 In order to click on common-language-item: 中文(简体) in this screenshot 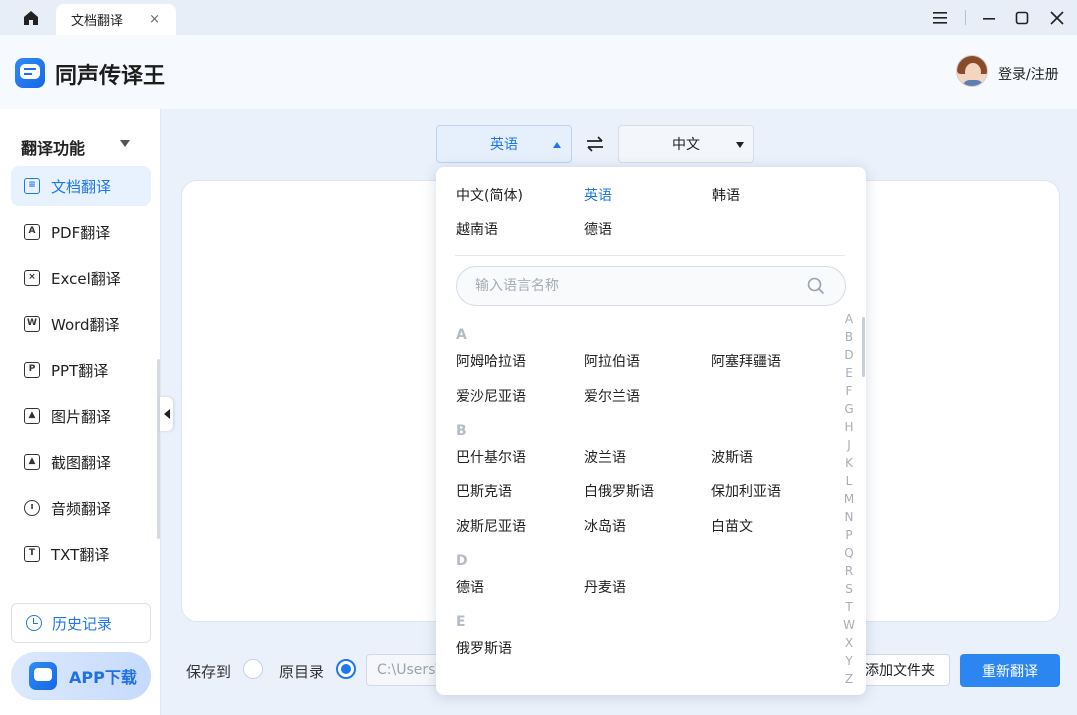, I will do `click(489, 195)`.